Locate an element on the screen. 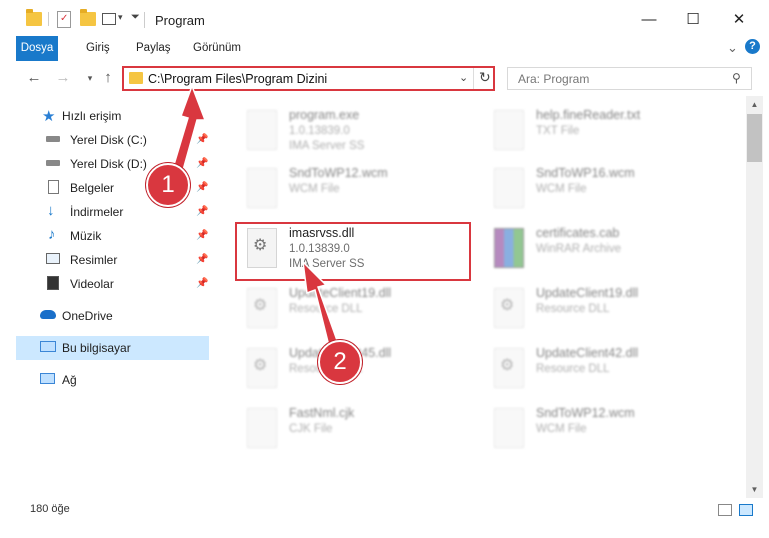 This screenshot has width=769, height=538. step-1-callout: 1 is located at coordinates (168, 185).